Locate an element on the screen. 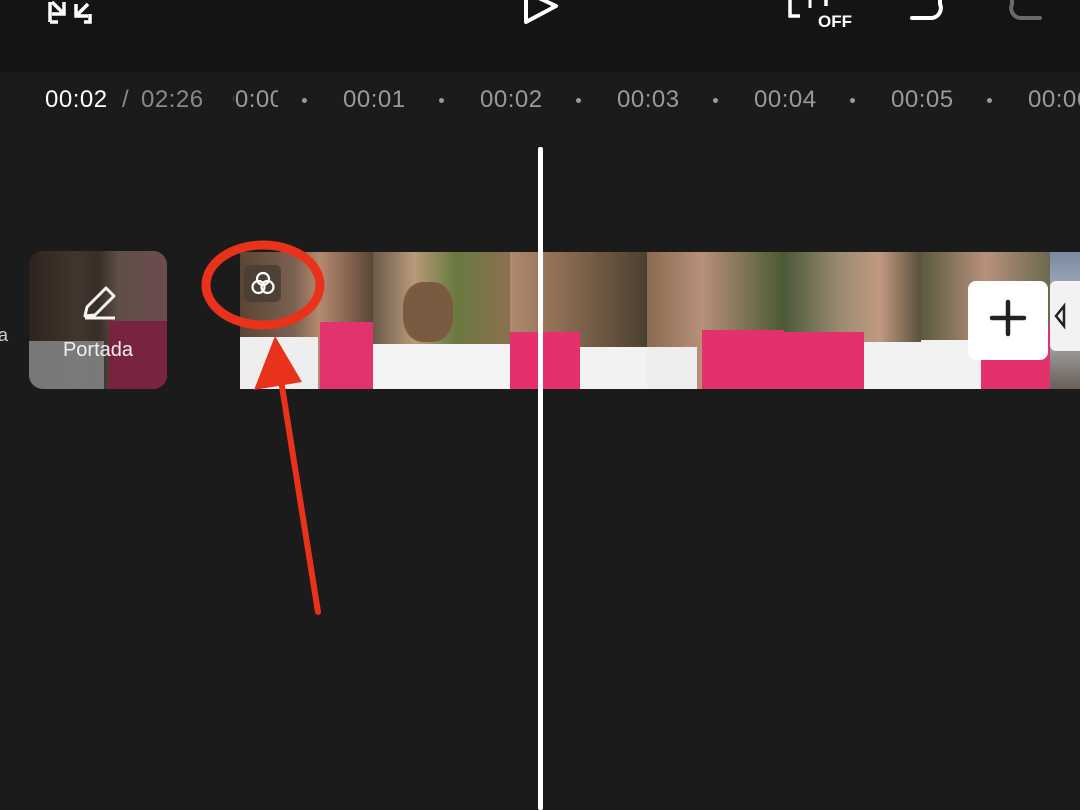 The width and height of the screenshot is (1080, 810). ruler-tick-label: 00:02 is located at coordinates (511, 99).